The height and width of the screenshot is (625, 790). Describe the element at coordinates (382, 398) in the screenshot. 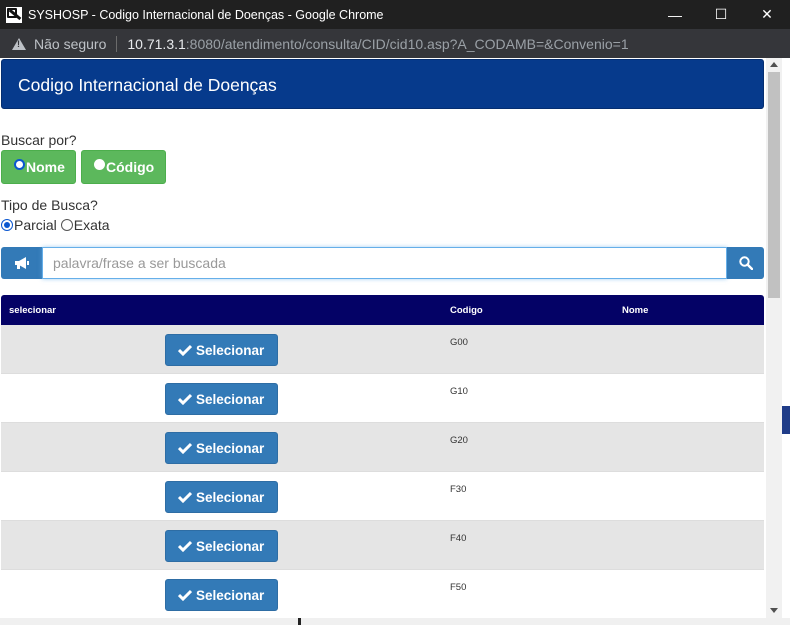

I see `table-row: Selecionar G10` at that location.